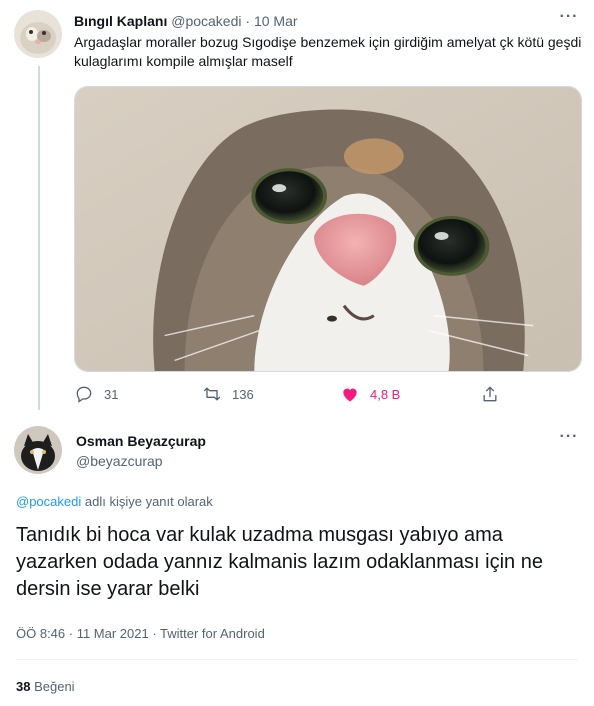 This screenshot has height=706, width=594. I want to click on retweet-count: 136, so click(243, 394).